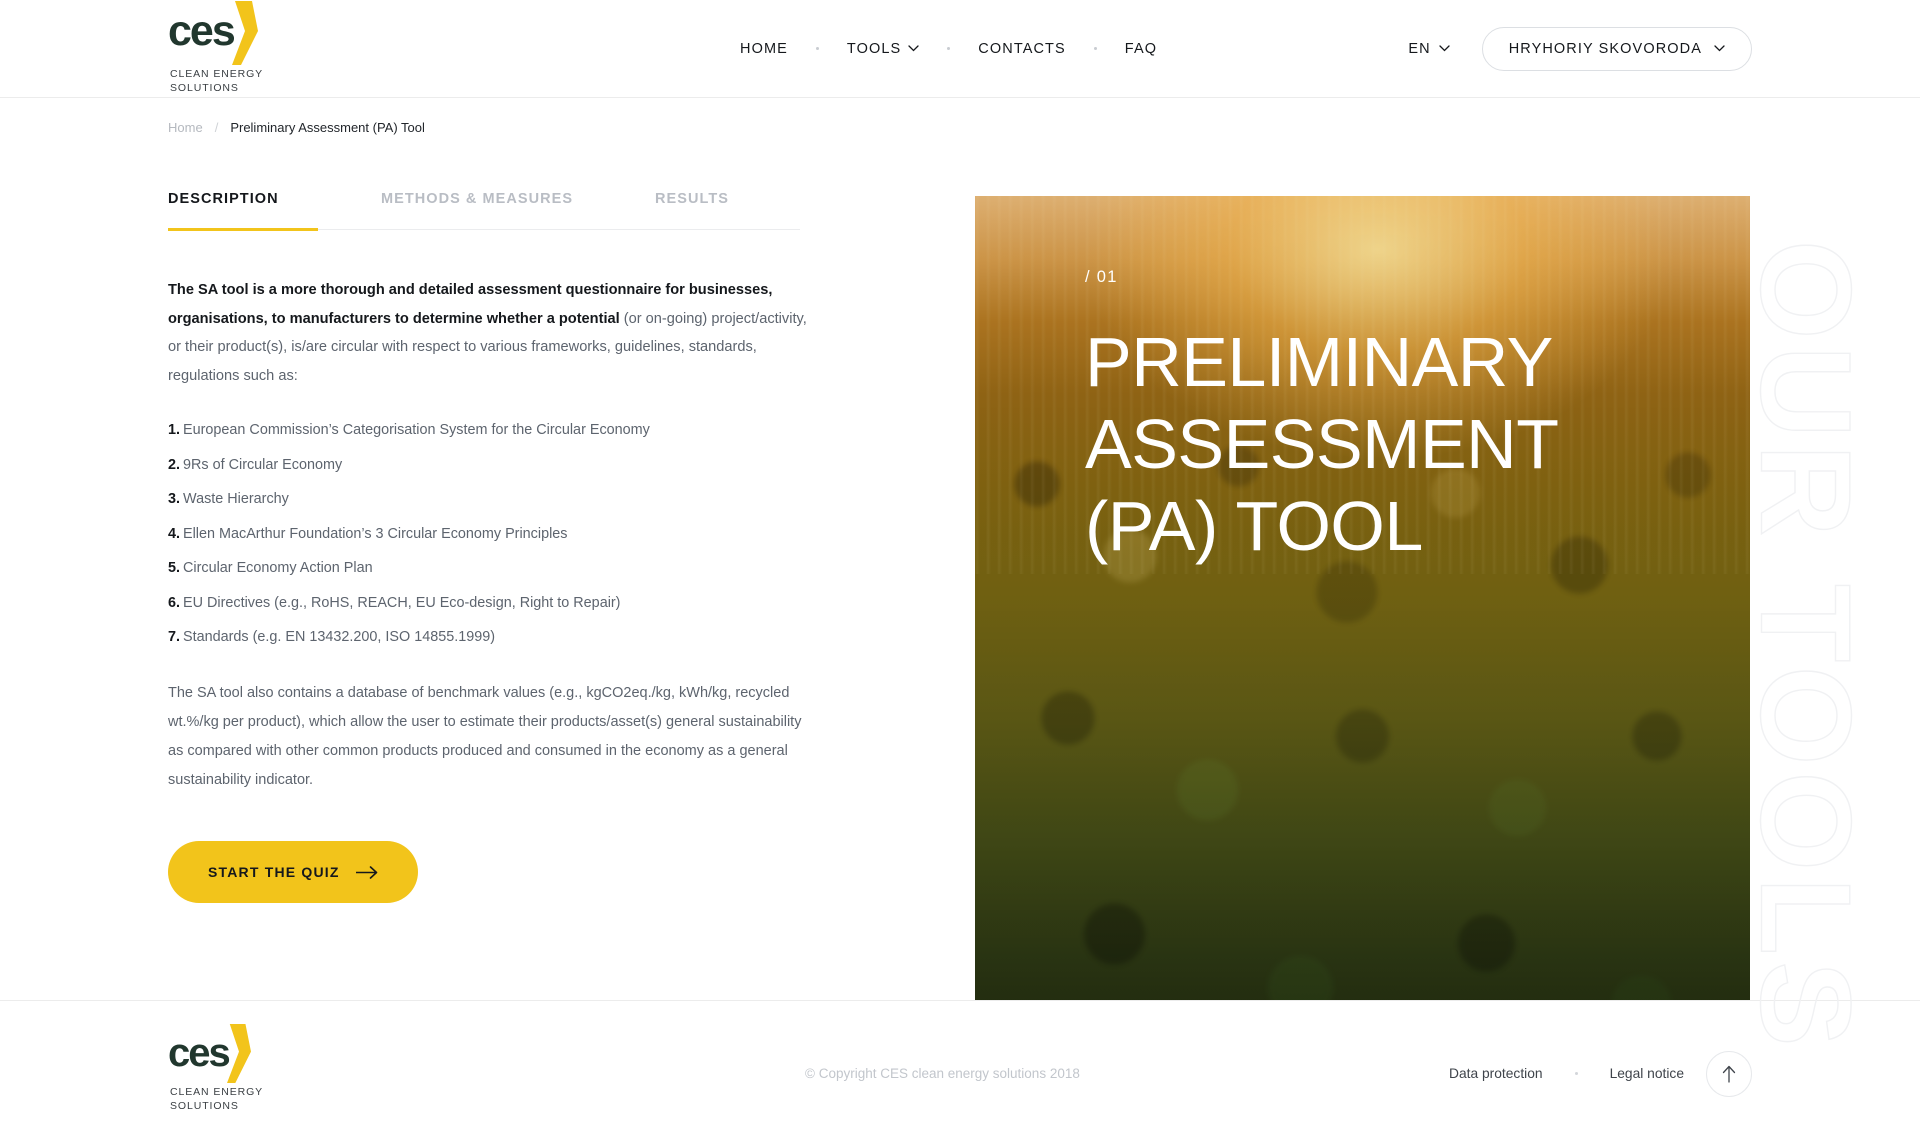 This screenshot has width=1920, height=1146. Describe the element at coordinates (174, 602) in the screenshot. I see `list-item-number: 6.` at that location.